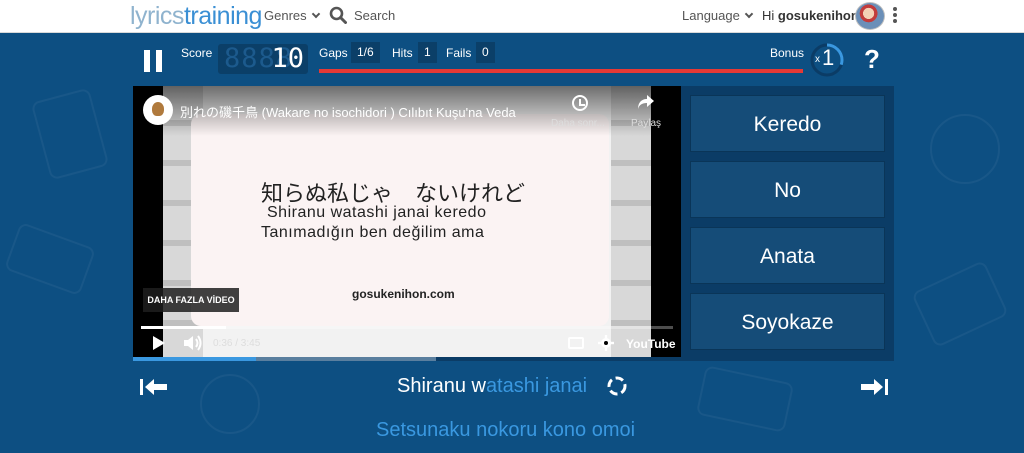 This screenshot has width=1024, height=453. I want to click on gaps-value: 1/6, so click(365, 52).